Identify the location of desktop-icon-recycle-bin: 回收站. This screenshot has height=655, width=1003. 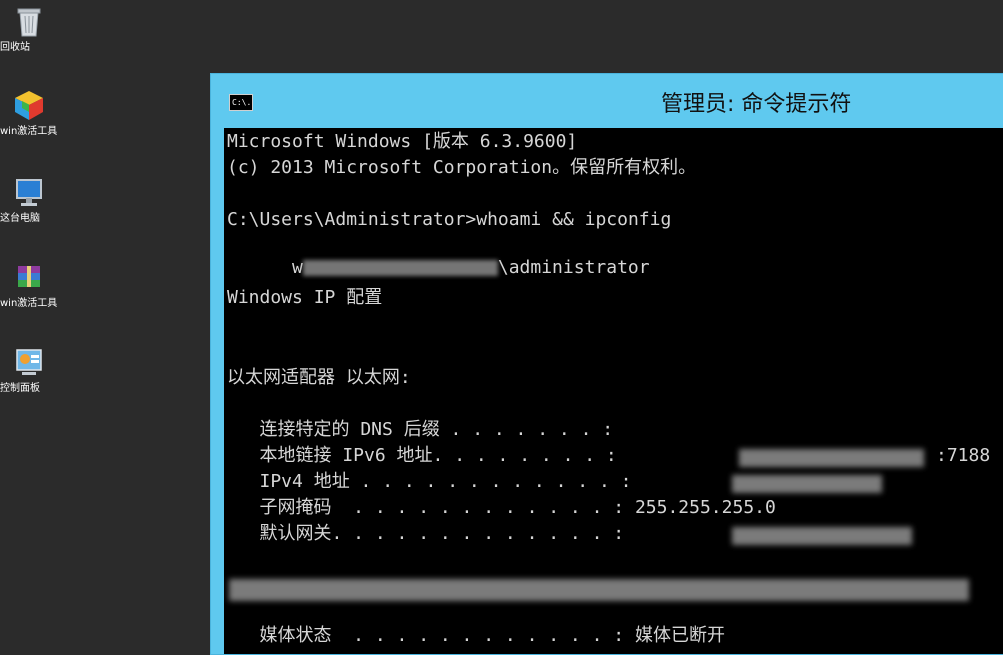
(29, 29).